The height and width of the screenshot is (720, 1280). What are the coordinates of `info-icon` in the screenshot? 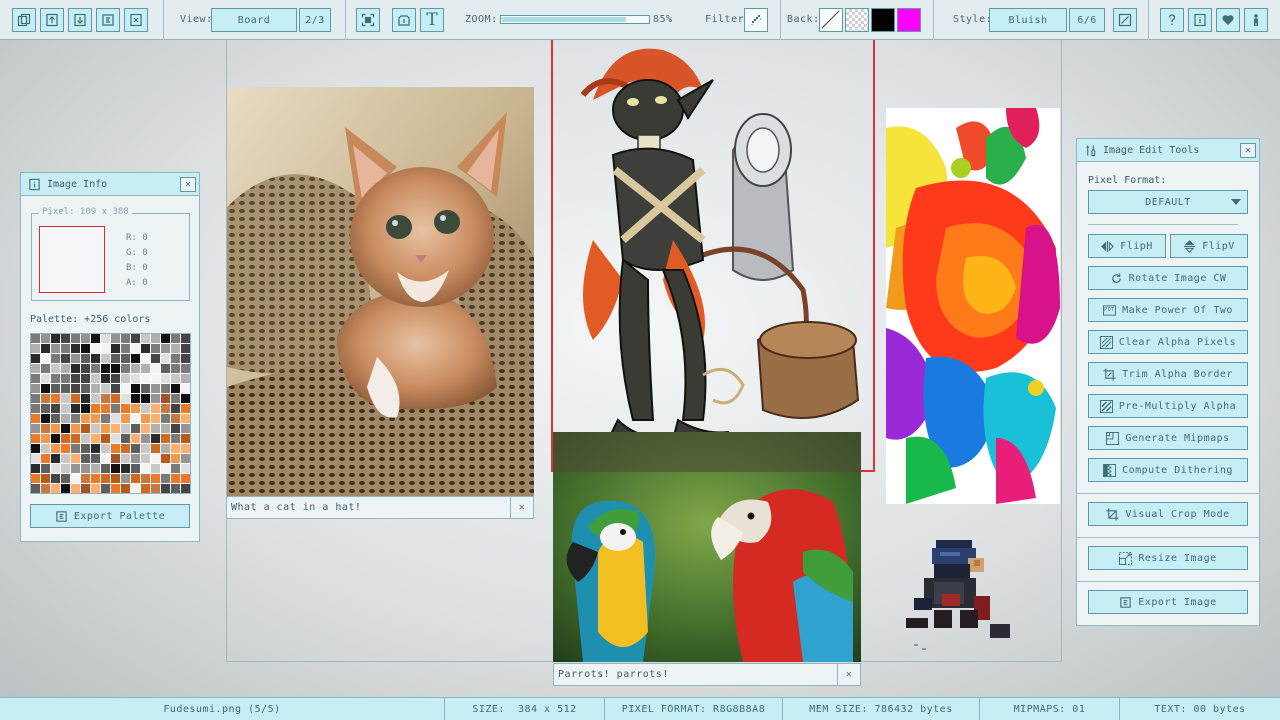 It's located at (1200, 20).